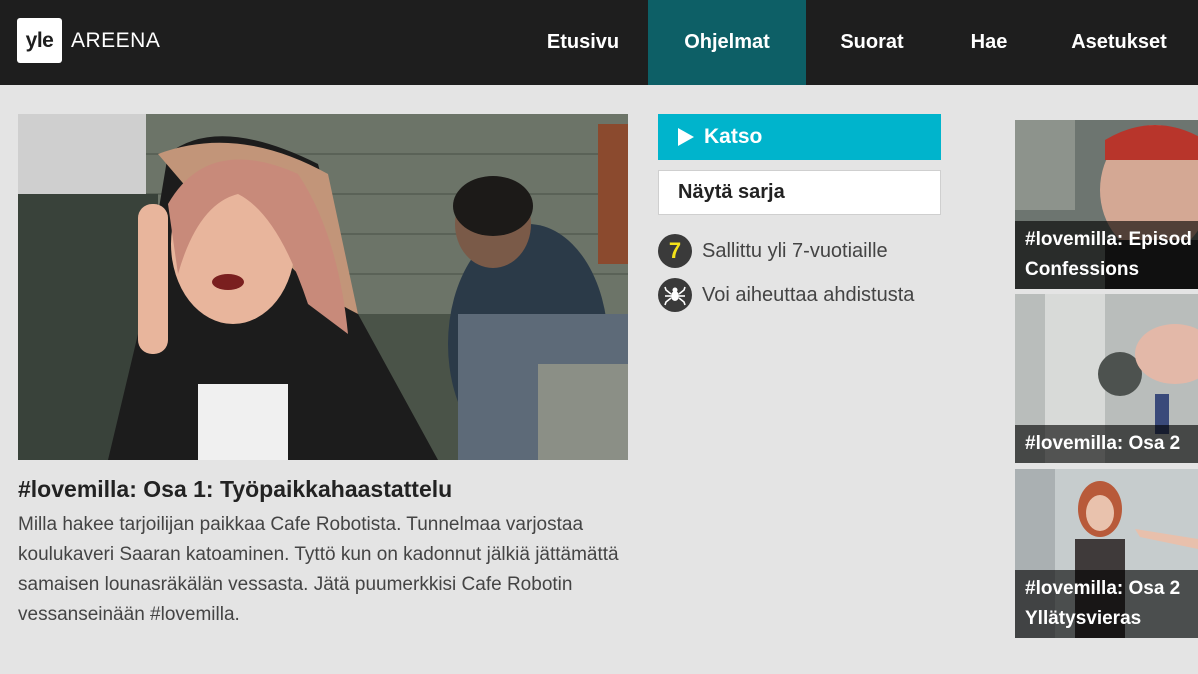 The width and height of the screenshot is (1198, 674). What do you see at coordinates (1106, 255) in the screenshot?
I see `related-episode-title: #lovemilla: Episod Confessions` at bounding box center [1106, 255].